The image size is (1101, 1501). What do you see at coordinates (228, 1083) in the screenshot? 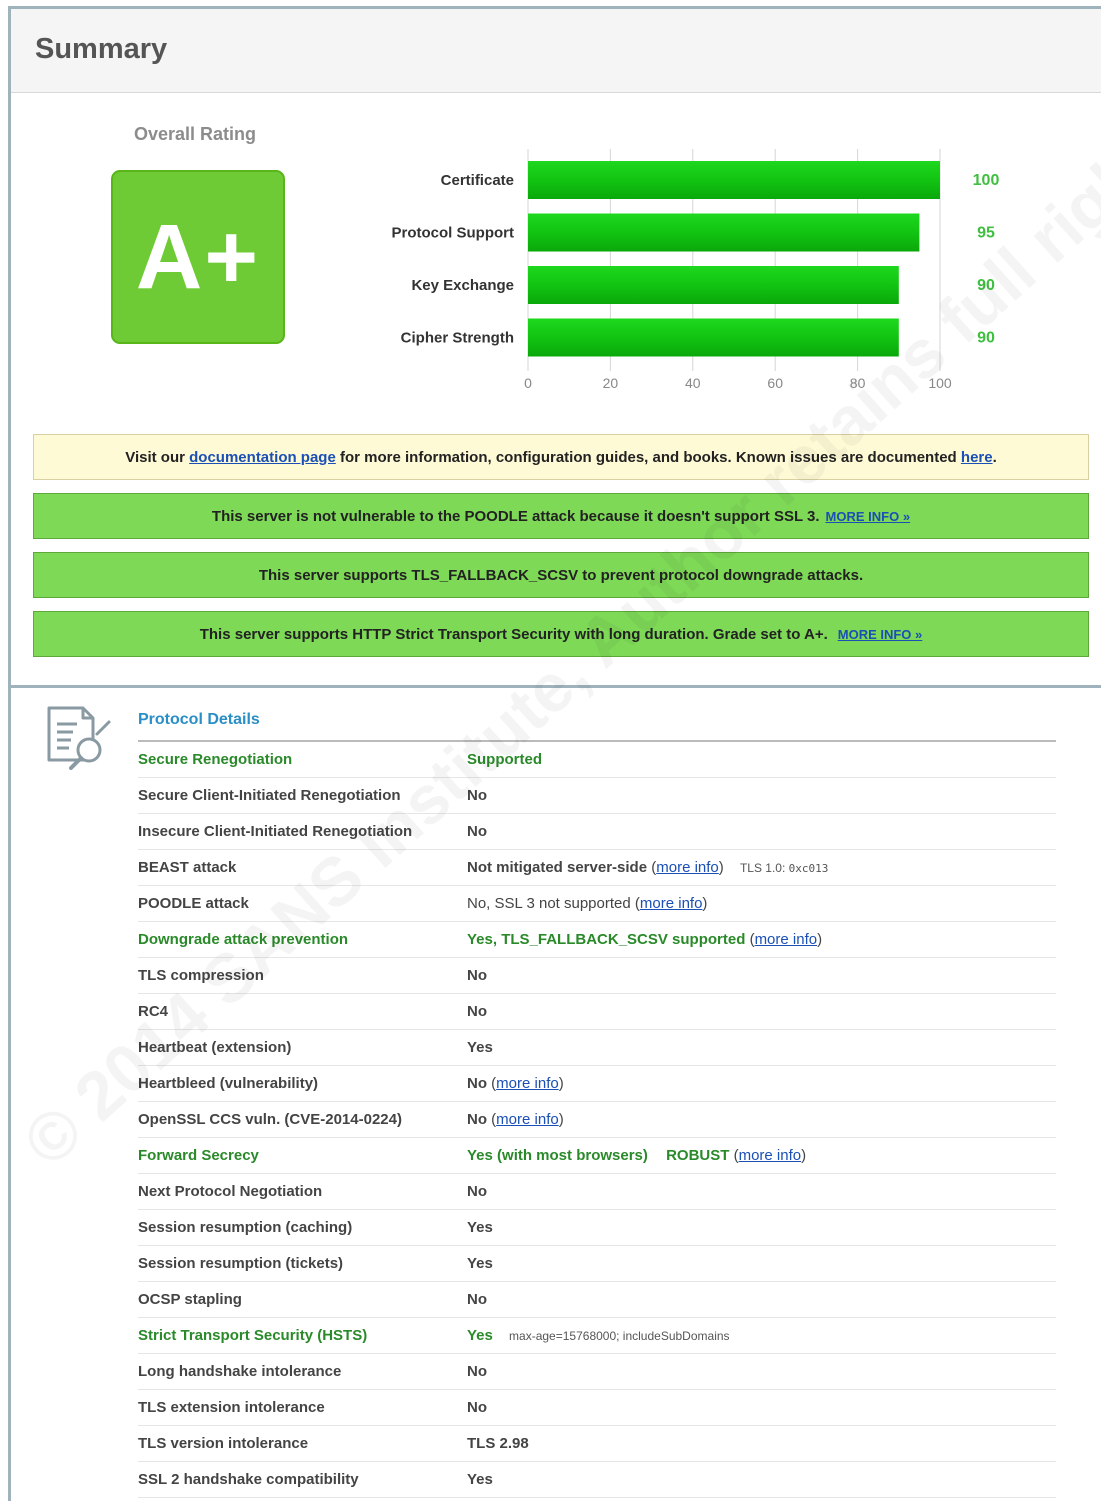
I see `row-label: Heartbleed (vulnerability)` at bounding box center [228, 1083].